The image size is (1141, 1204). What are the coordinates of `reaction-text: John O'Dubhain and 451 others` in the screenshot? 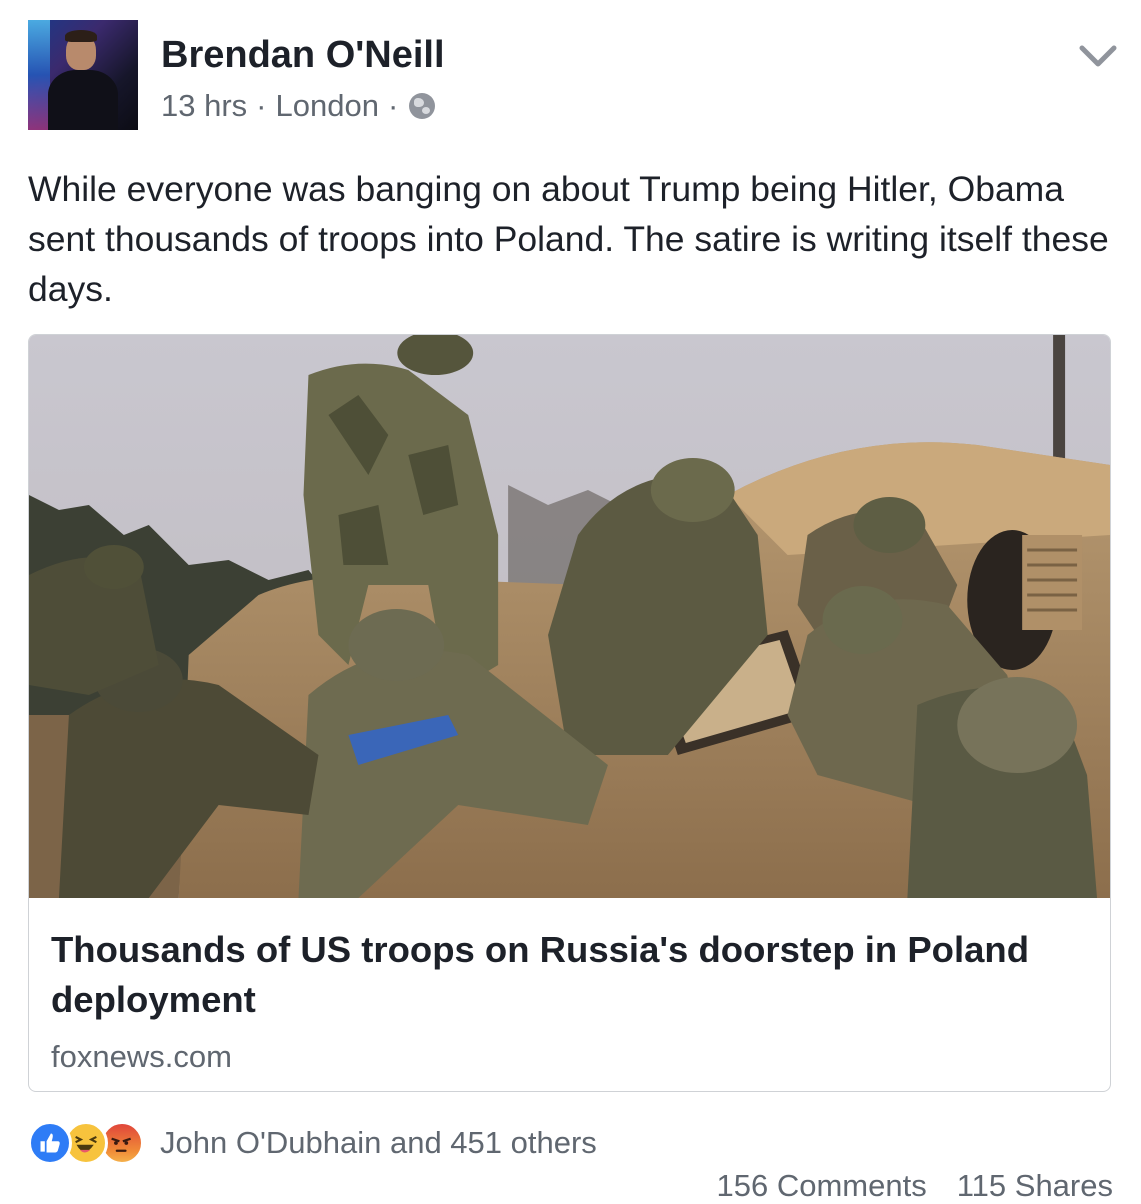 It's located at (378, 1143).